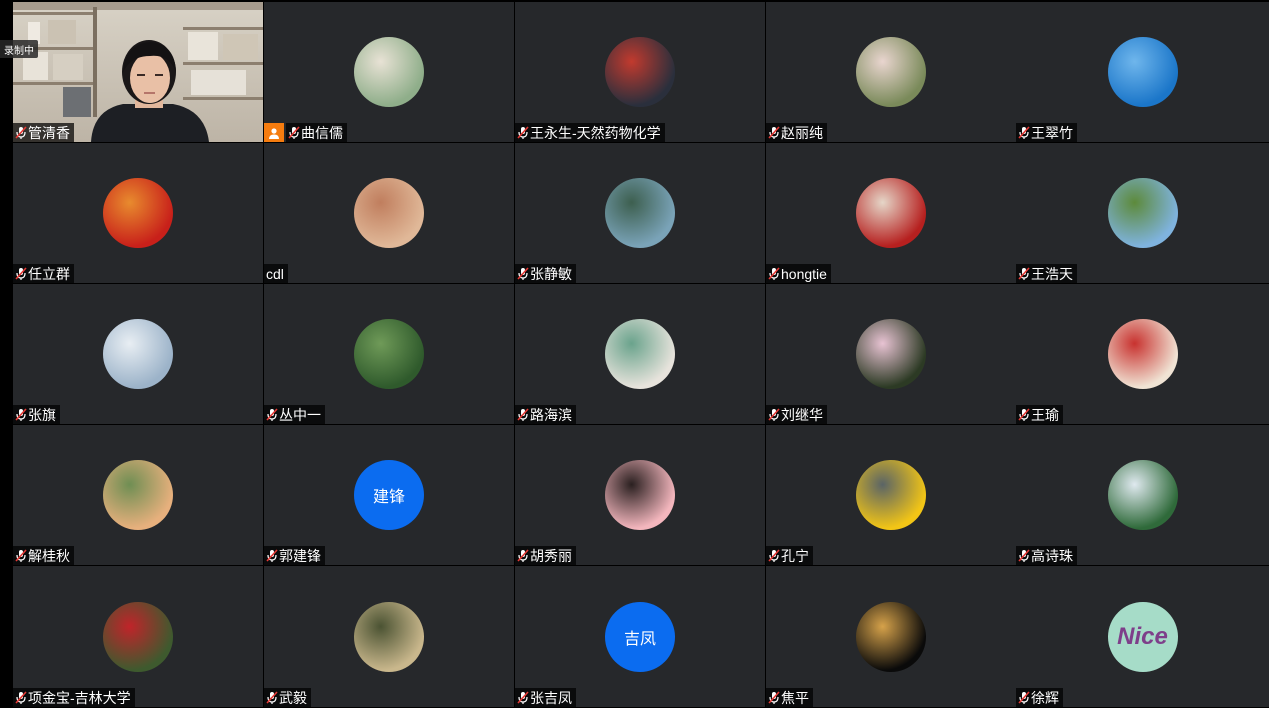  Describe the element at coordinates (639, 639) in the screenshot. I see `avatar-initials: 吉凤` at that location.